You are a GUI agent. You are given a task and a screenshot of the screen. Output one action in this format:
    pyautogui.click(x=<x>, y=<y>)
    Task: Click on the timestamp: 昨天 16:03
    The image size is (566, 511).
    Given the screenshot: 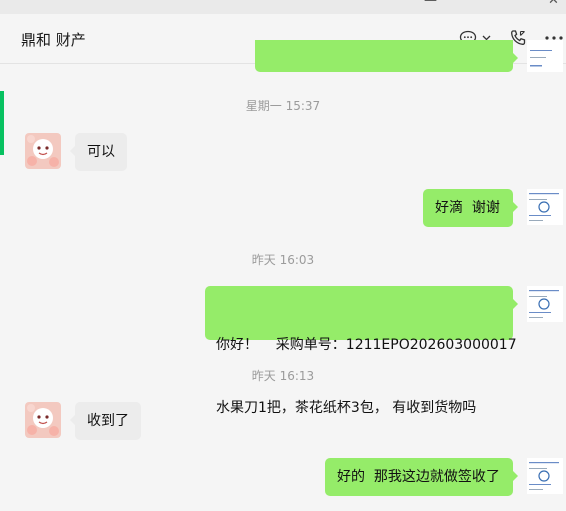 What is the action you would take?
    pyautogui.click(x=283, y=260)
    